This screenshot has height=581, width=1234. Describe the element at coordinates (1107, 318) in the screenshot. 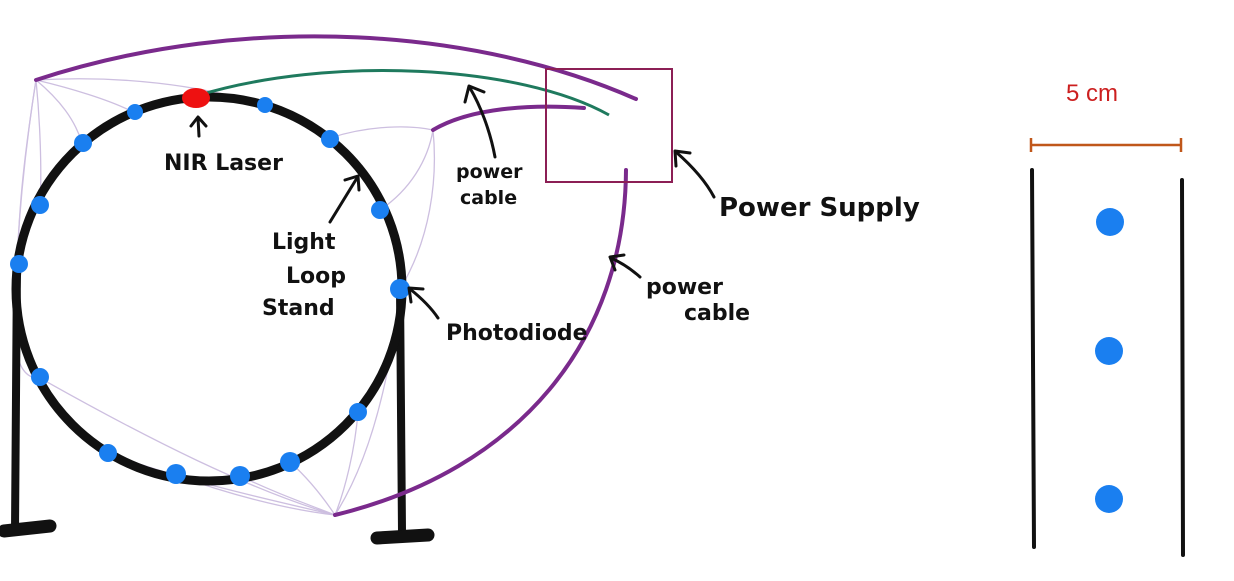

I see `scale-inset: 5 cm` at that location.